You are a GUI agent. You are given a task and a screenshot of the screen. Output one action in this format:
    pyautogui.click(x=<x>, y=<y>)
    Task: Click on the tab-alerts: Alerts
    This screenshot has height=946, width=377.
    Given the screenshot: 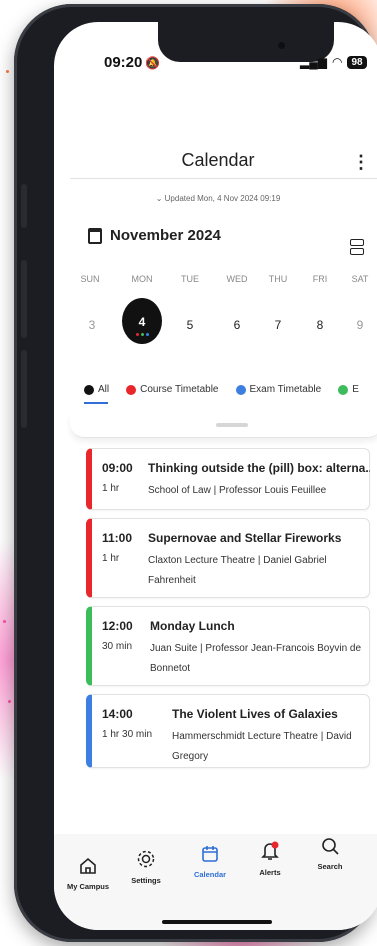 What is the action you would take?
    pyautogui.click(x=270, y=858)
    